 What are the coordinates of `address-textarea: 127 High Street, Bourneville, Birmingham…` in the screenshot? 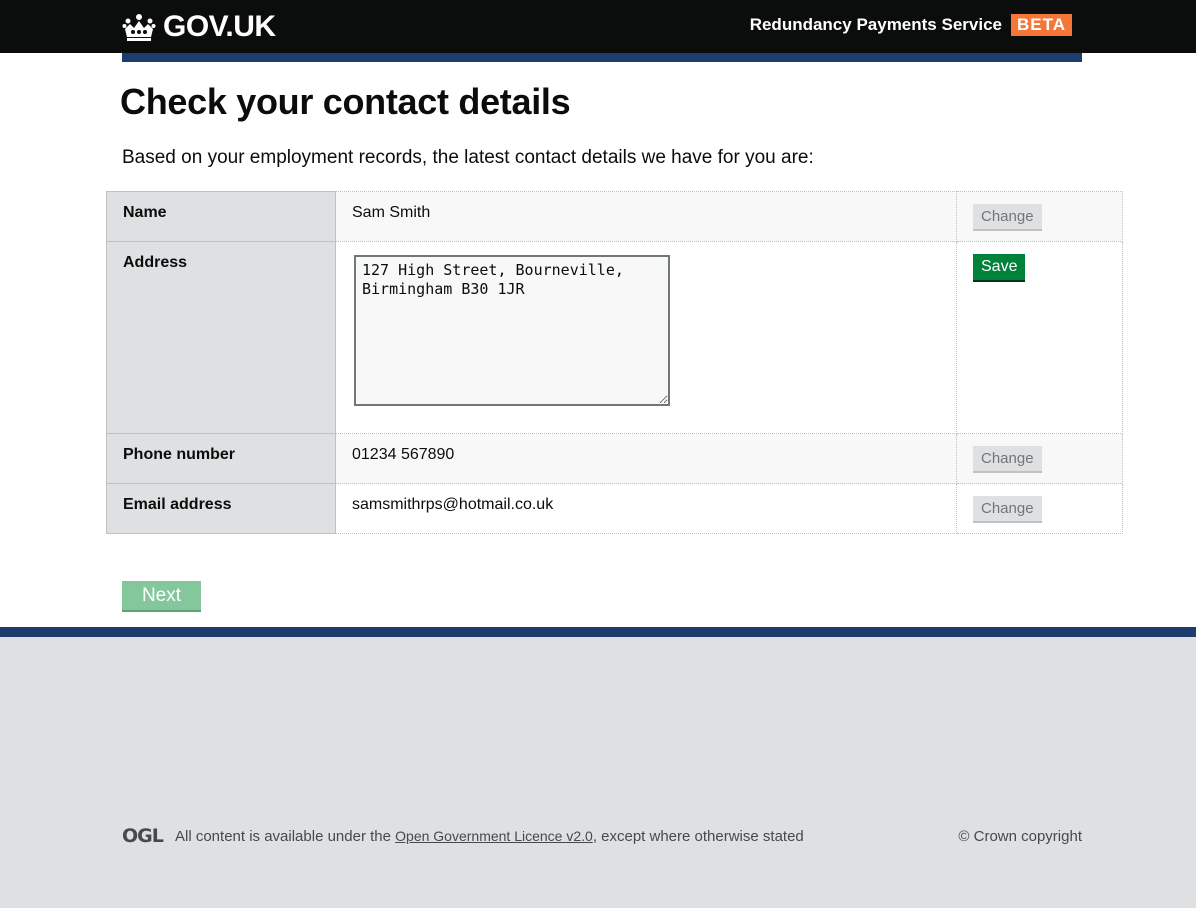 It's located at (512, 330).